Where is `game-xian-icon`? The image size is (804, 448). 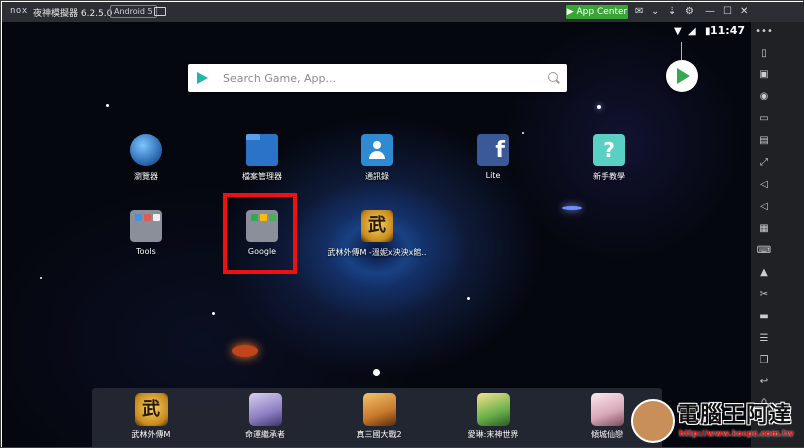
game-xian-icon is located at coordinates (607, 409).